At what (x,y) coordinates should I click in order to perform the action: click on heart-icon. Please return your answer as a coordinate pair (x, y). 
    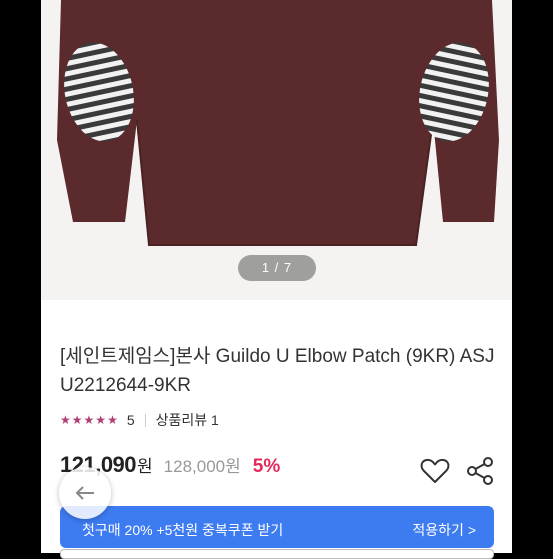
    Looking at the image, I should click on (435, 471).